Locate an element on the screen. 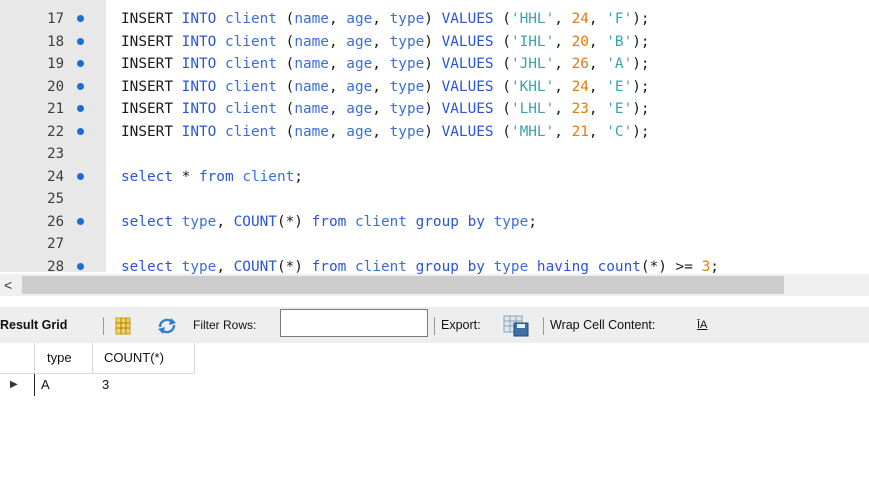 The width and height of the screenshot is (869, 485). code-token: 'B' is located at coordinates (619, 41).